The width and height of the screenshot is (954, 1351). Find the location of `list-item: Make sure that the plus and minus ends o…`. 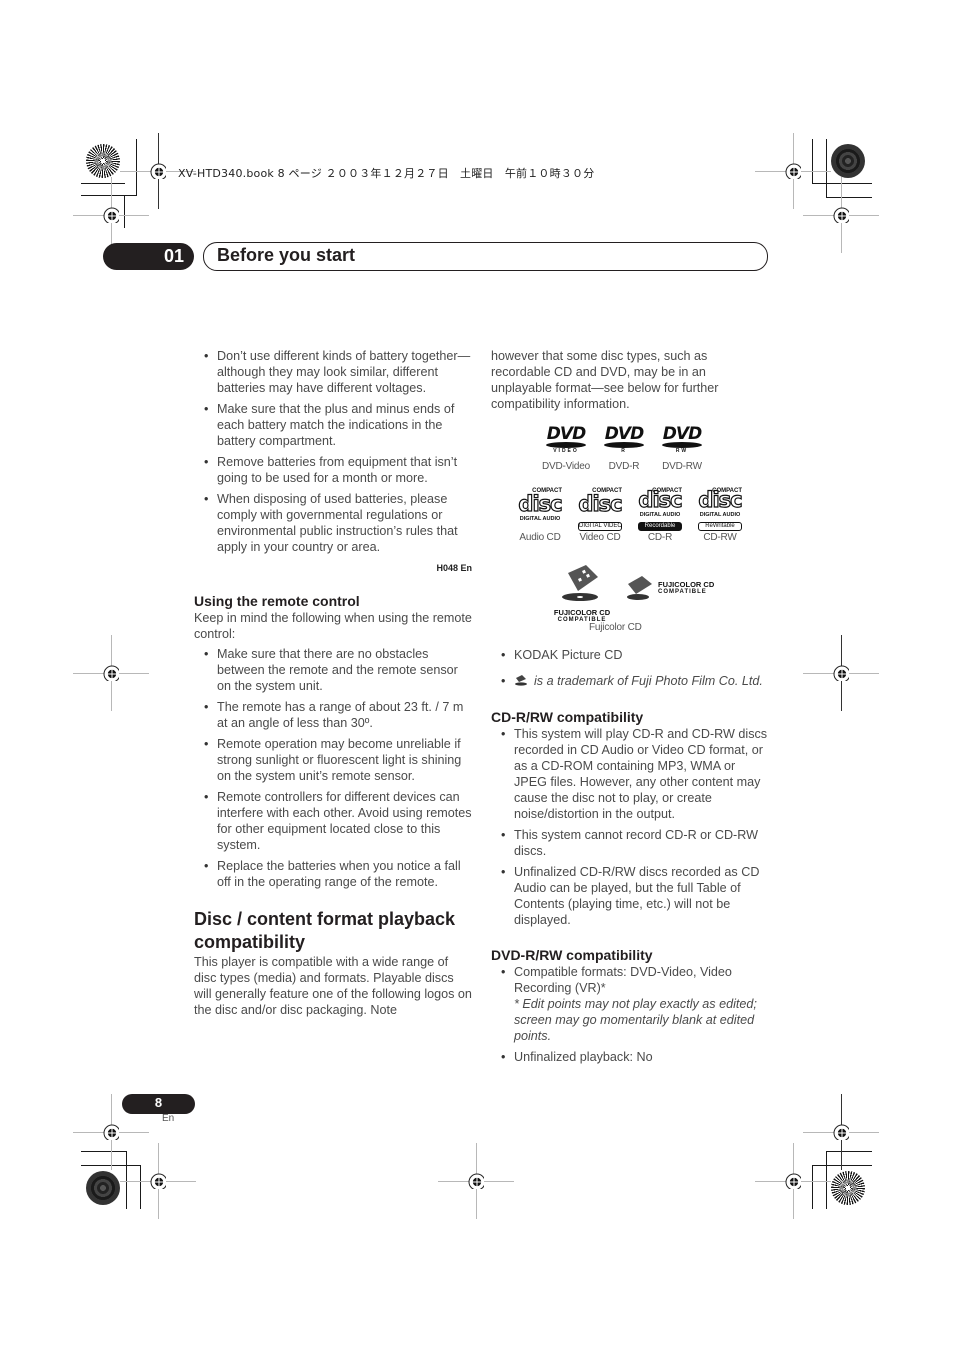

list-item: Make sure that the plus and minus ends o… is located at coordinates (333, 425).